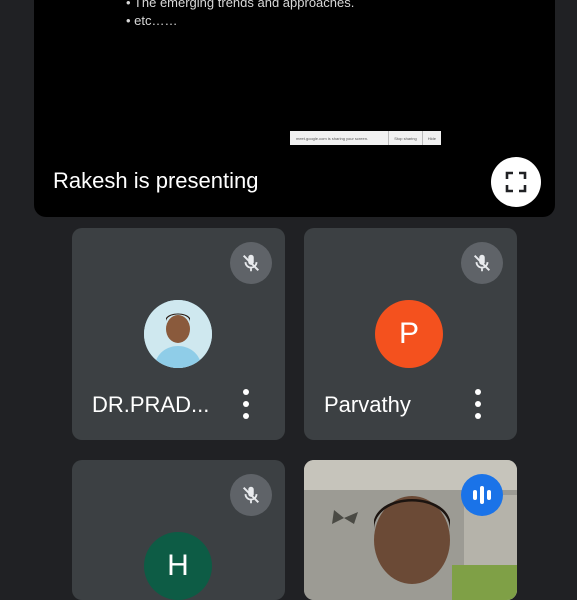 The image size is (577, 600). What do you see at coordinates (156, 180) in the screenshot?
I see `presenter-label: Rakesh is presenting` at bounding box center [156, 180].